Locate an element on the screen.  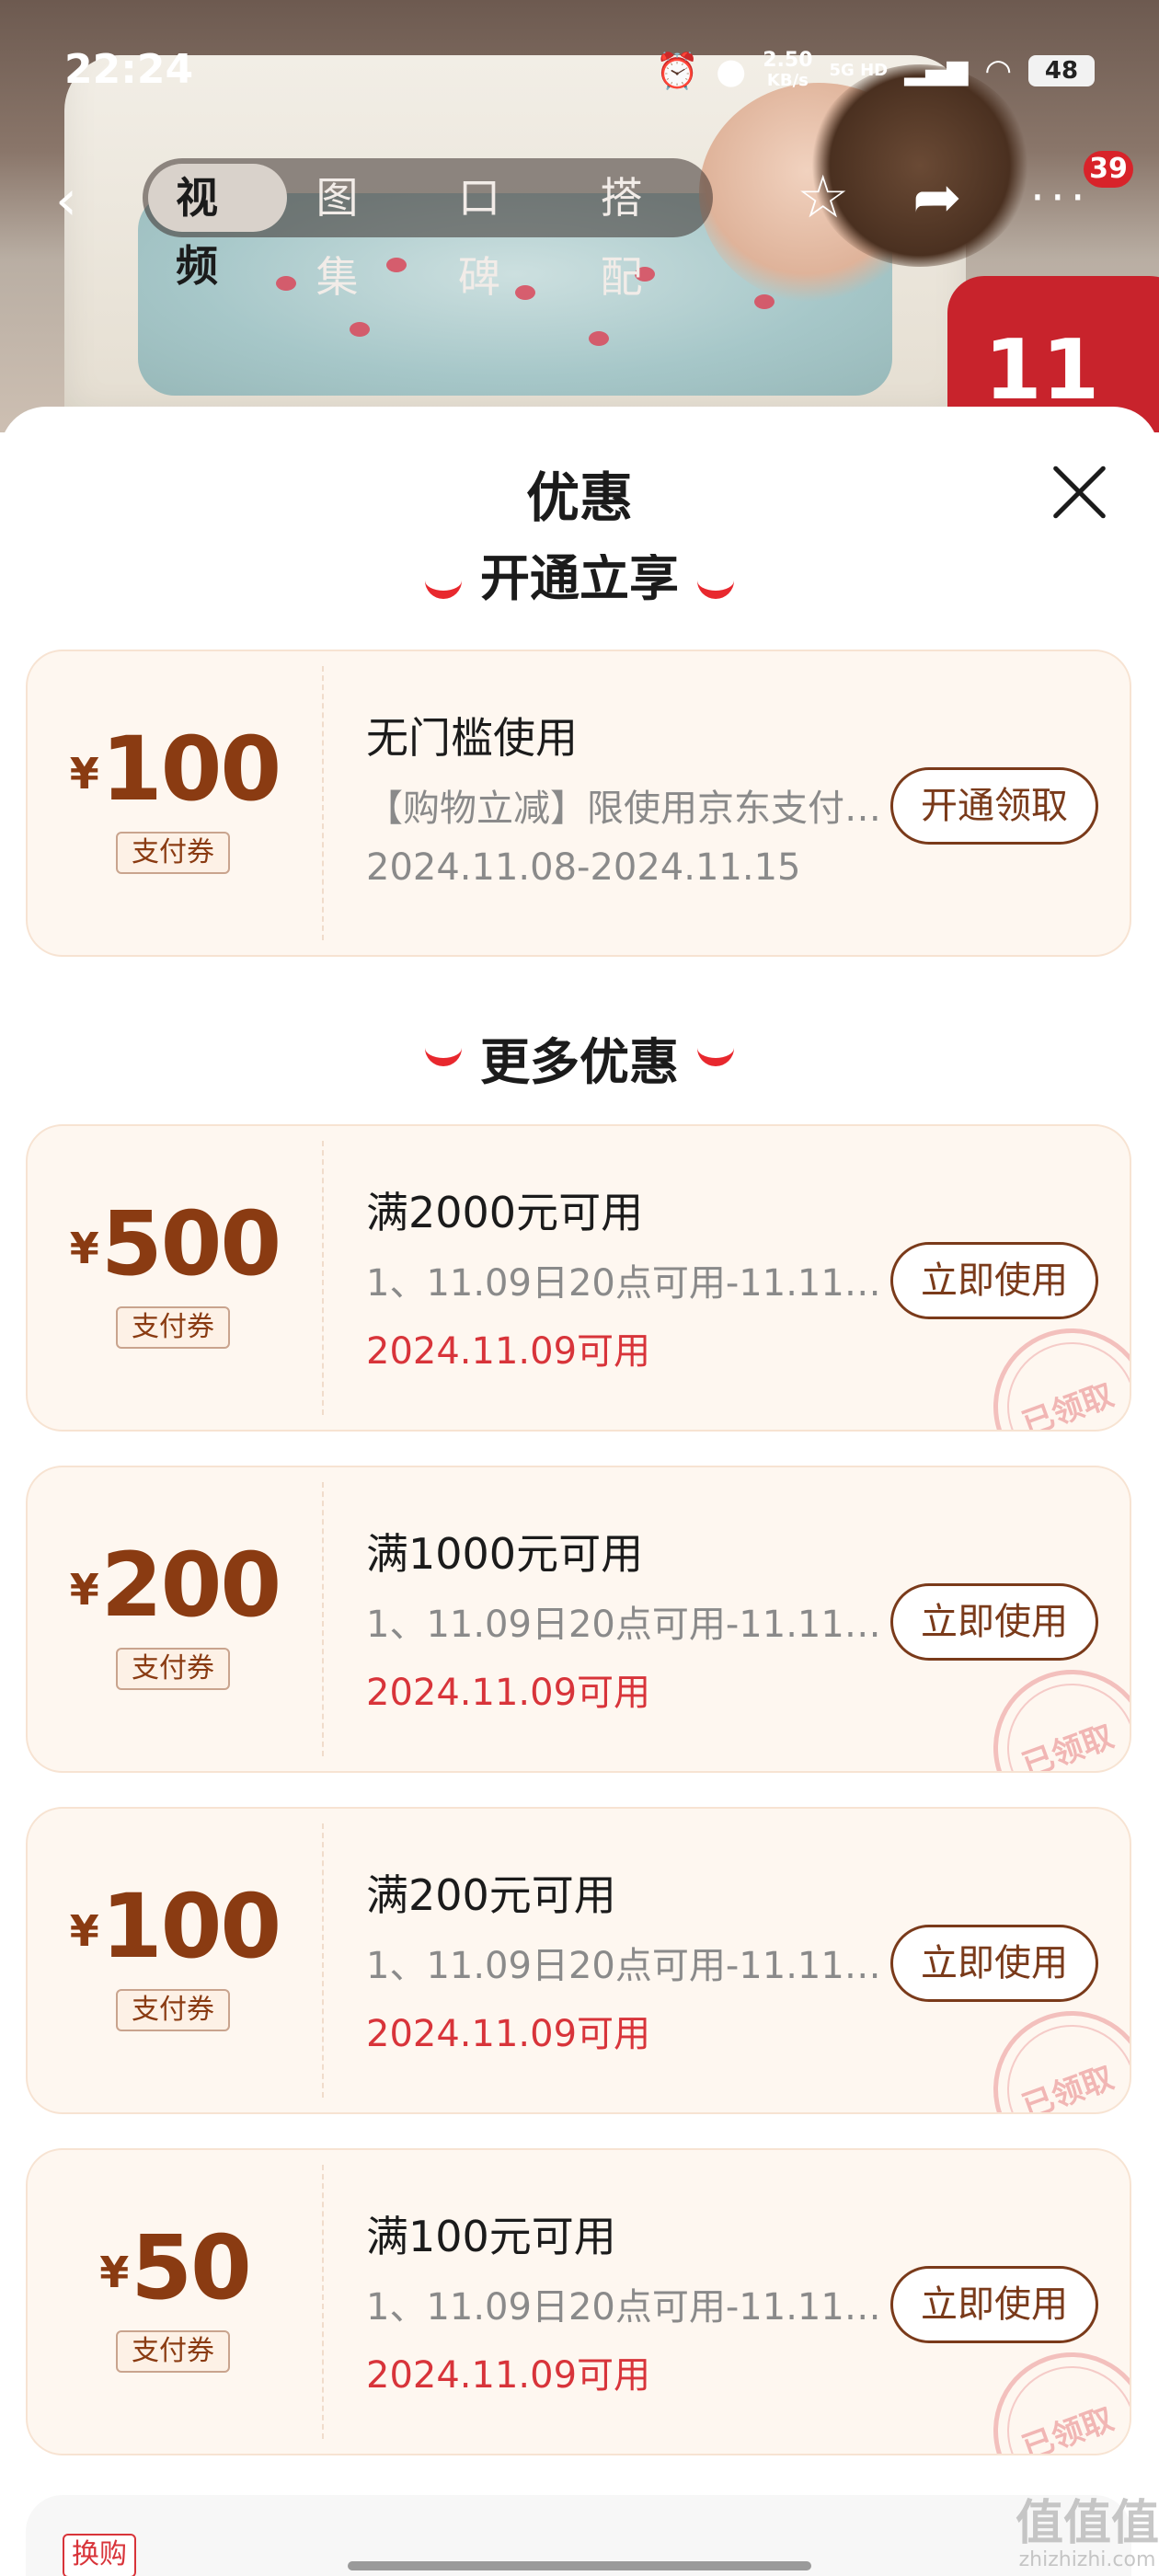
tab-video: 视频 is located at coordinates (217, 227).